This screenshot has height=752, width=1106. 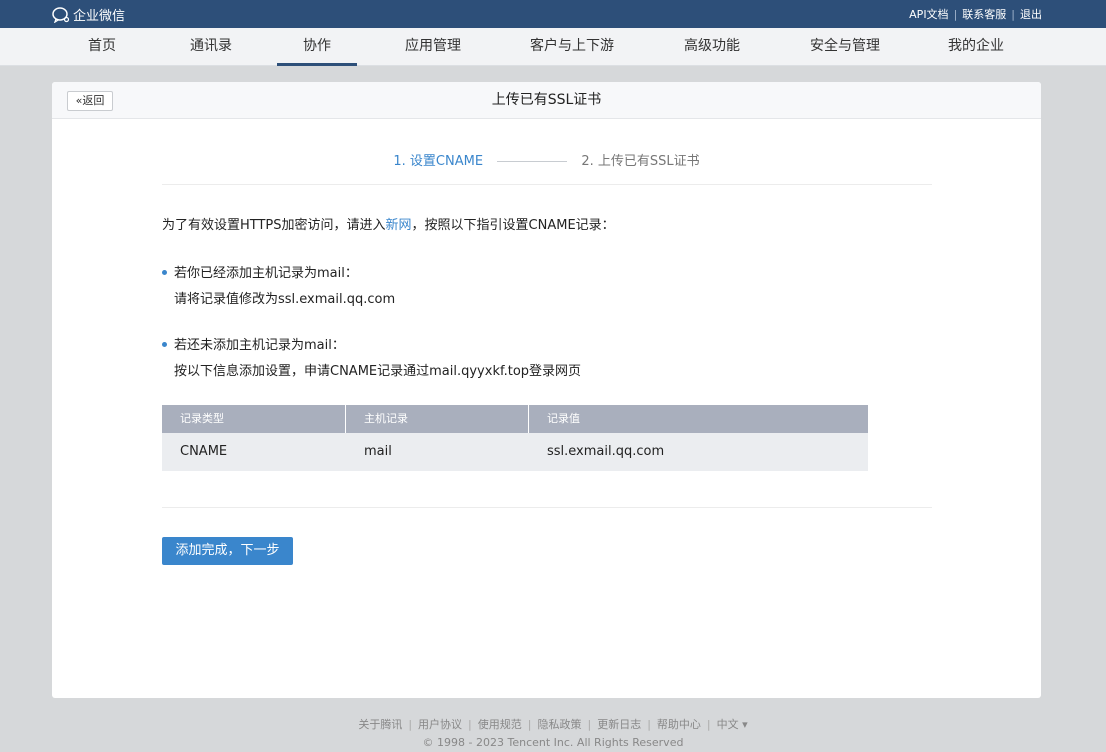 What do you see at coordinates (712, 47) in the screenshot?
I see `nav-item-advanced-features: 高级功能` at bounding box center [712, 47].